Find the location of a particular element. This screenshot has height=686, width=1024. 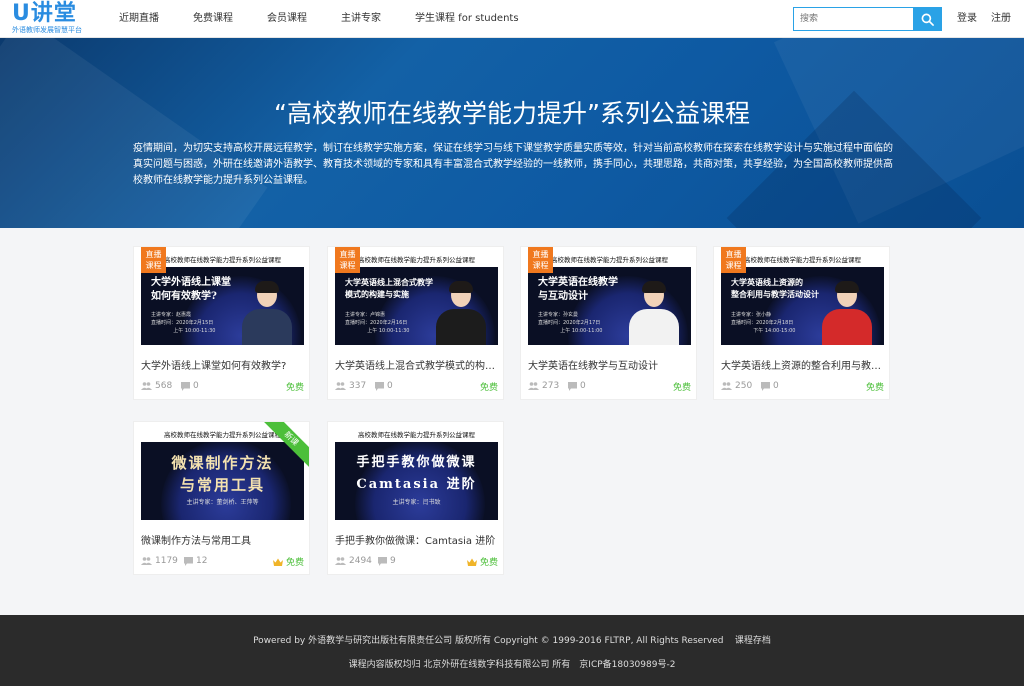

student-count: 2494 is located at coordinates (353, 561).